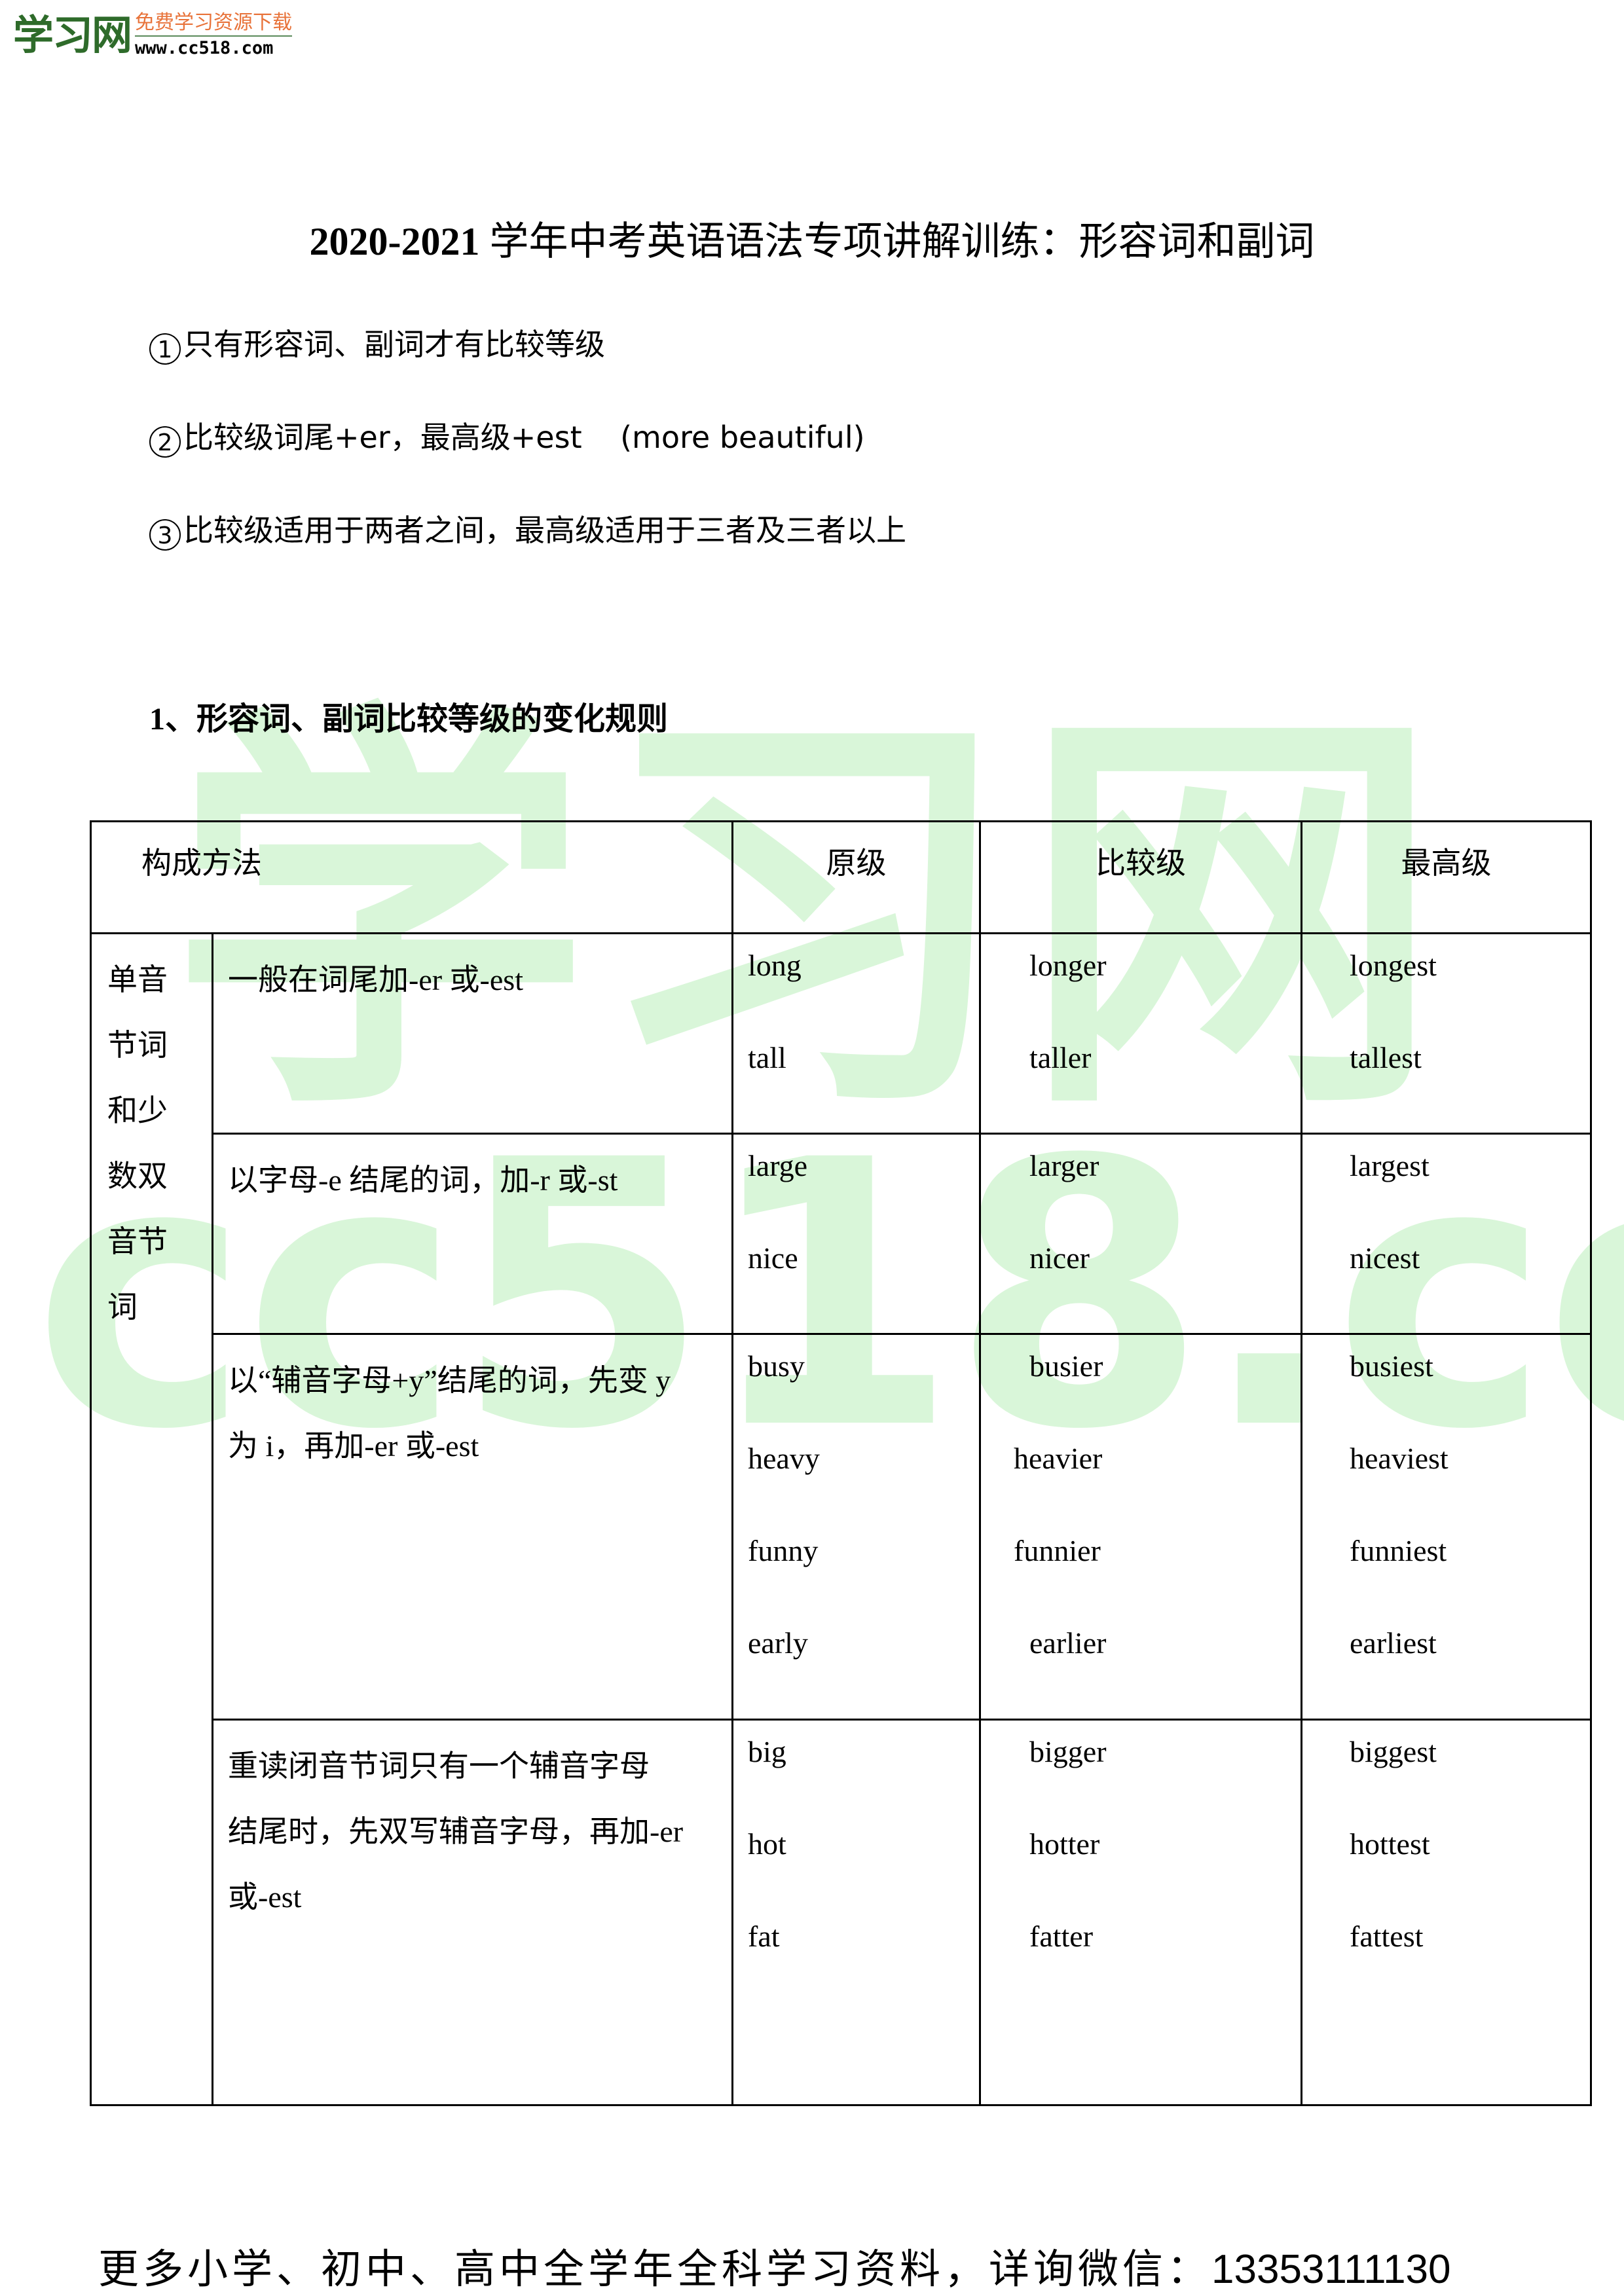 The width and height of the screenshot is (1624, 2296). Describe the element at coordinates (1068, 965) in the screenshot. I see `comparative-word: longer` at that location.